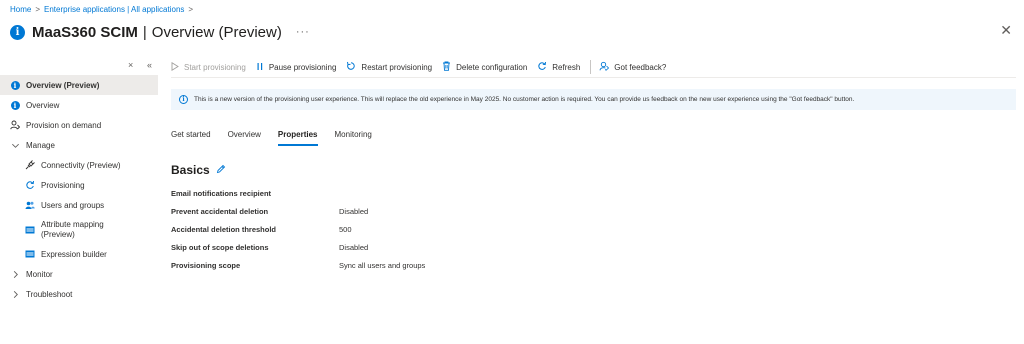 The width and height of the screenshot is (1024, 344). I want to click on sidebar-item-label: Overview, so click(43, 105).